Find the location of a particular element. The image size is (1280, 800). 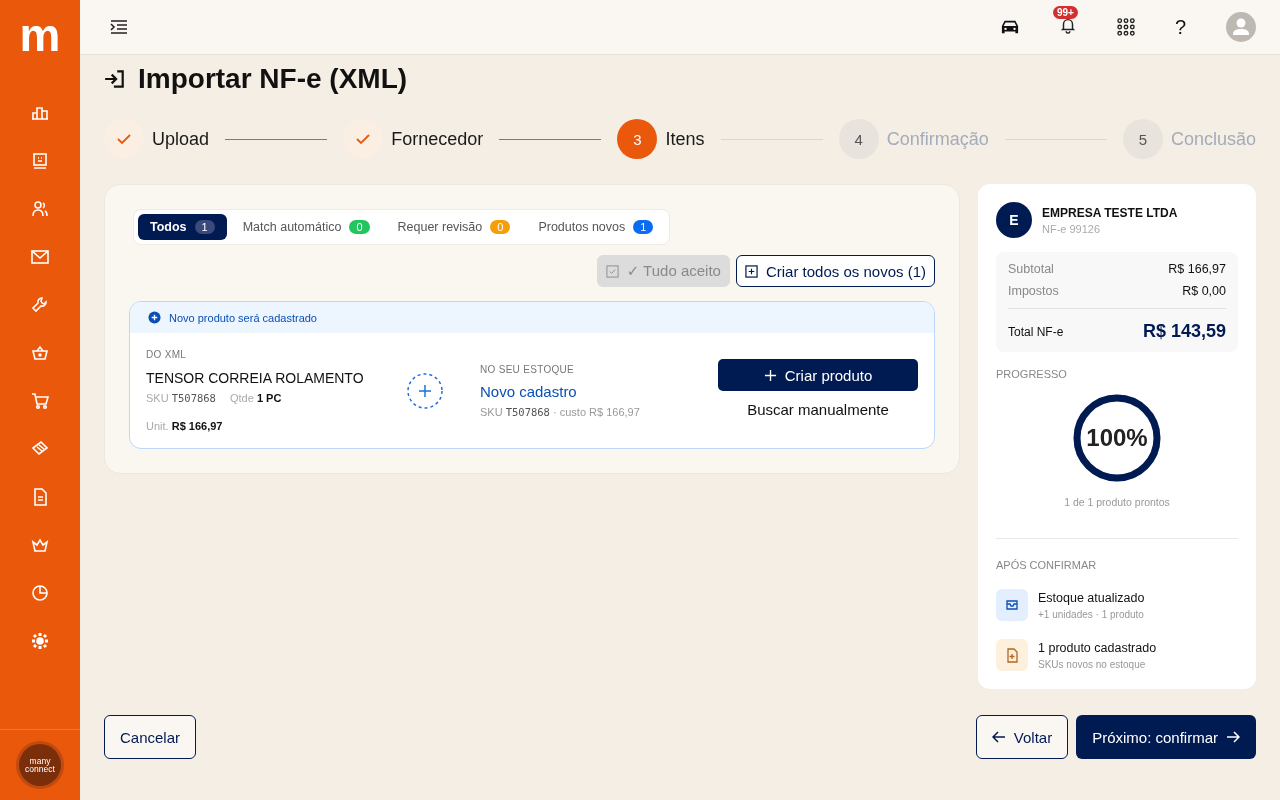

display-board-icon is located at coordinates (40, 161).